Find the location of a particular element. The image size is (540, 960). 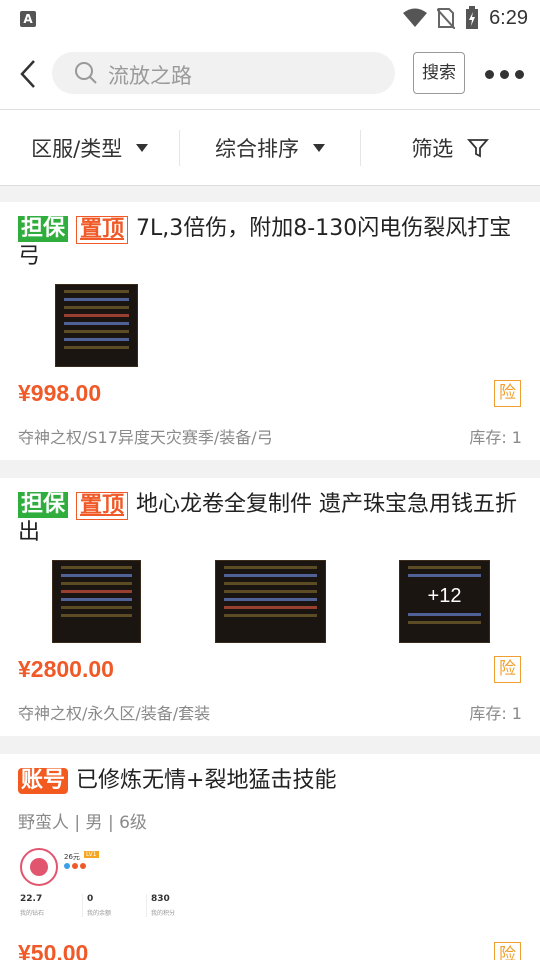

stat-label: 我的余额 is located at coordinates (99, 913).